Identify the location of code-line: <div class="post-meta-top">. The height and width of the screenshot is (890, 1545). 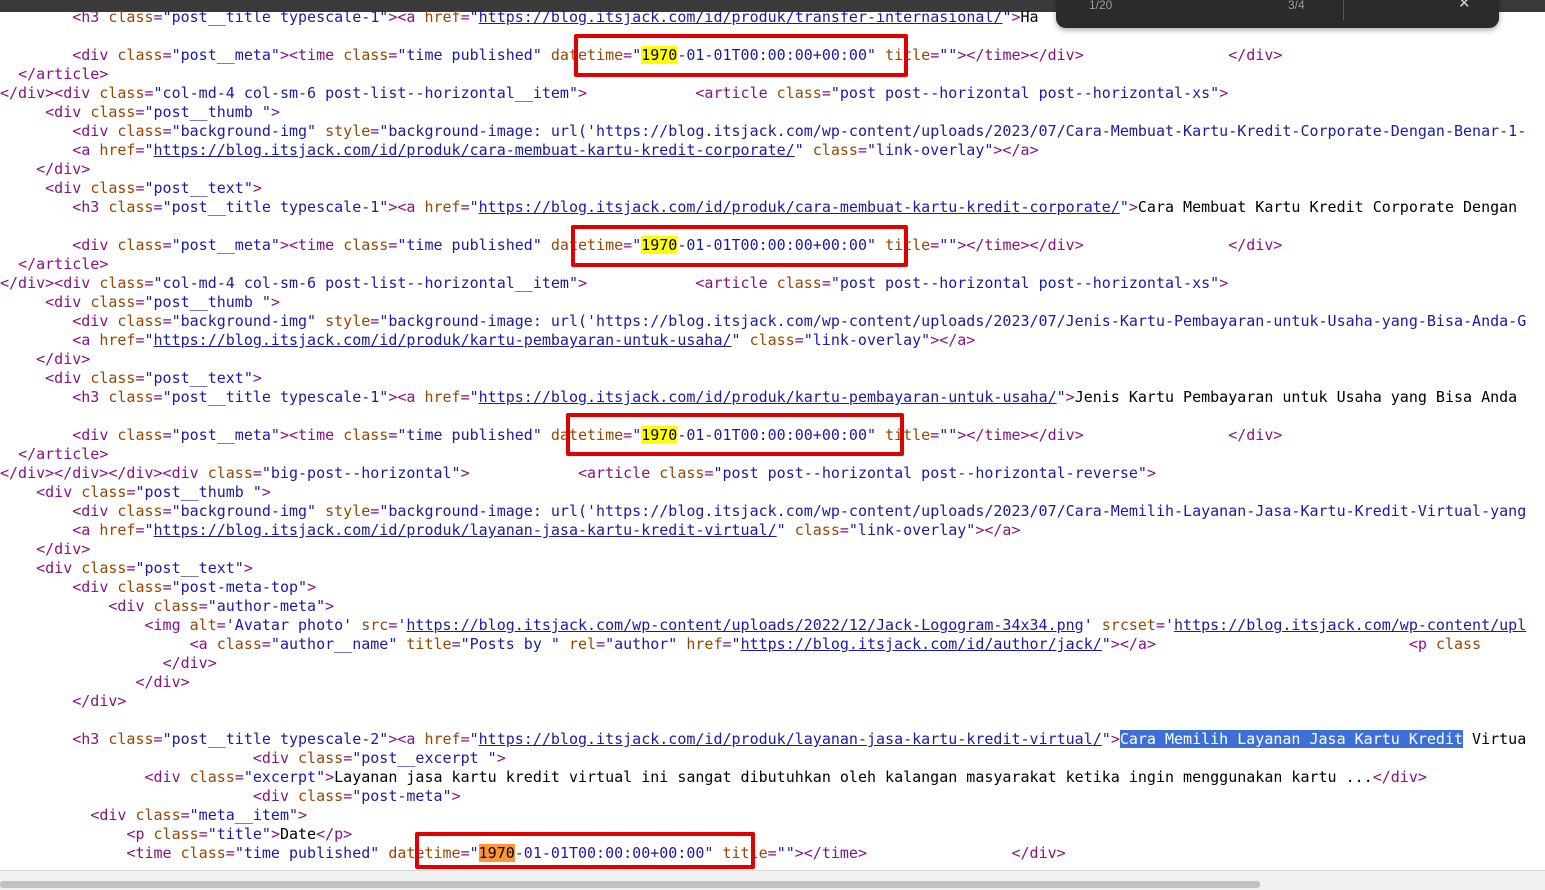
(194, 587).